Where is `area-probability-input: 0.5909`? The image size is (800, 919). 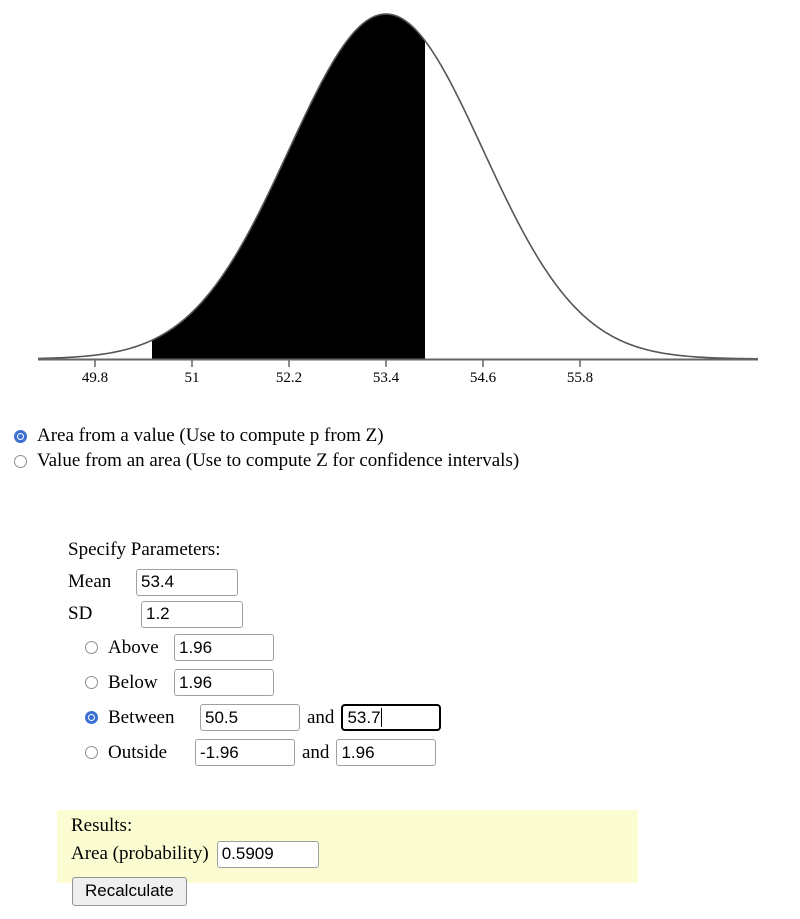 area-probability-input: 0.5909 is located at coordinates (267, 854).